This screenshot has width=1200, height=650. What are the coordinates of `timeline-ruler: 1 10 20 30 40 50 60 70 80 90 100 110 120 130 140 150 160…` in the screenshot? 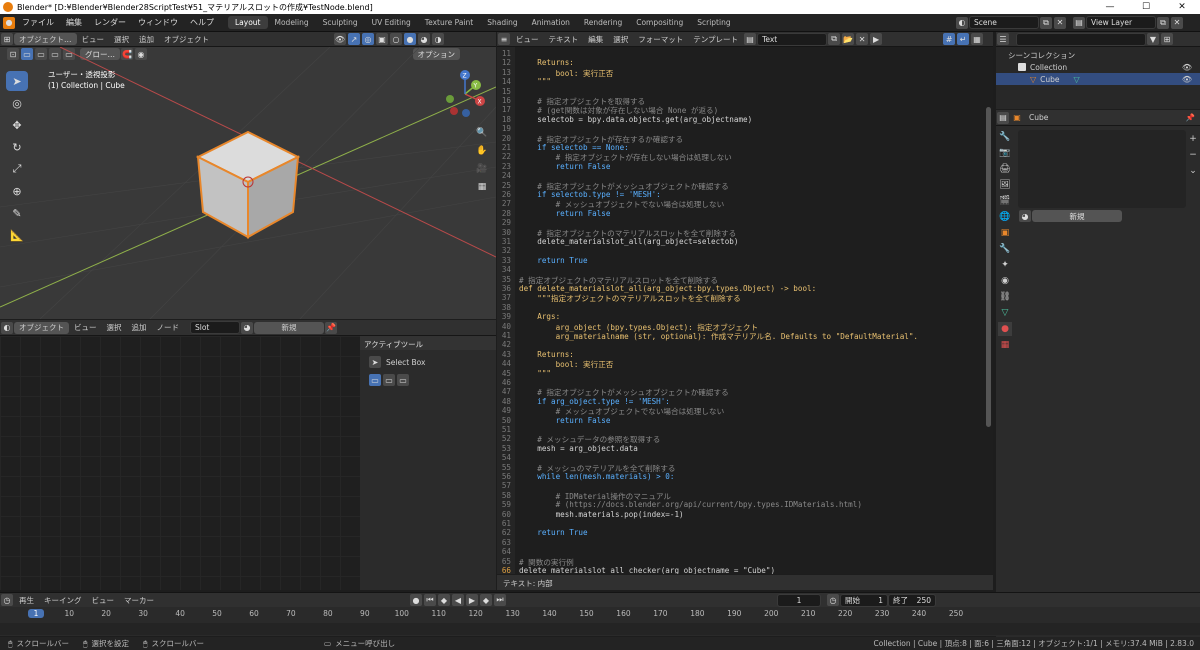 It's located at (600, 615).